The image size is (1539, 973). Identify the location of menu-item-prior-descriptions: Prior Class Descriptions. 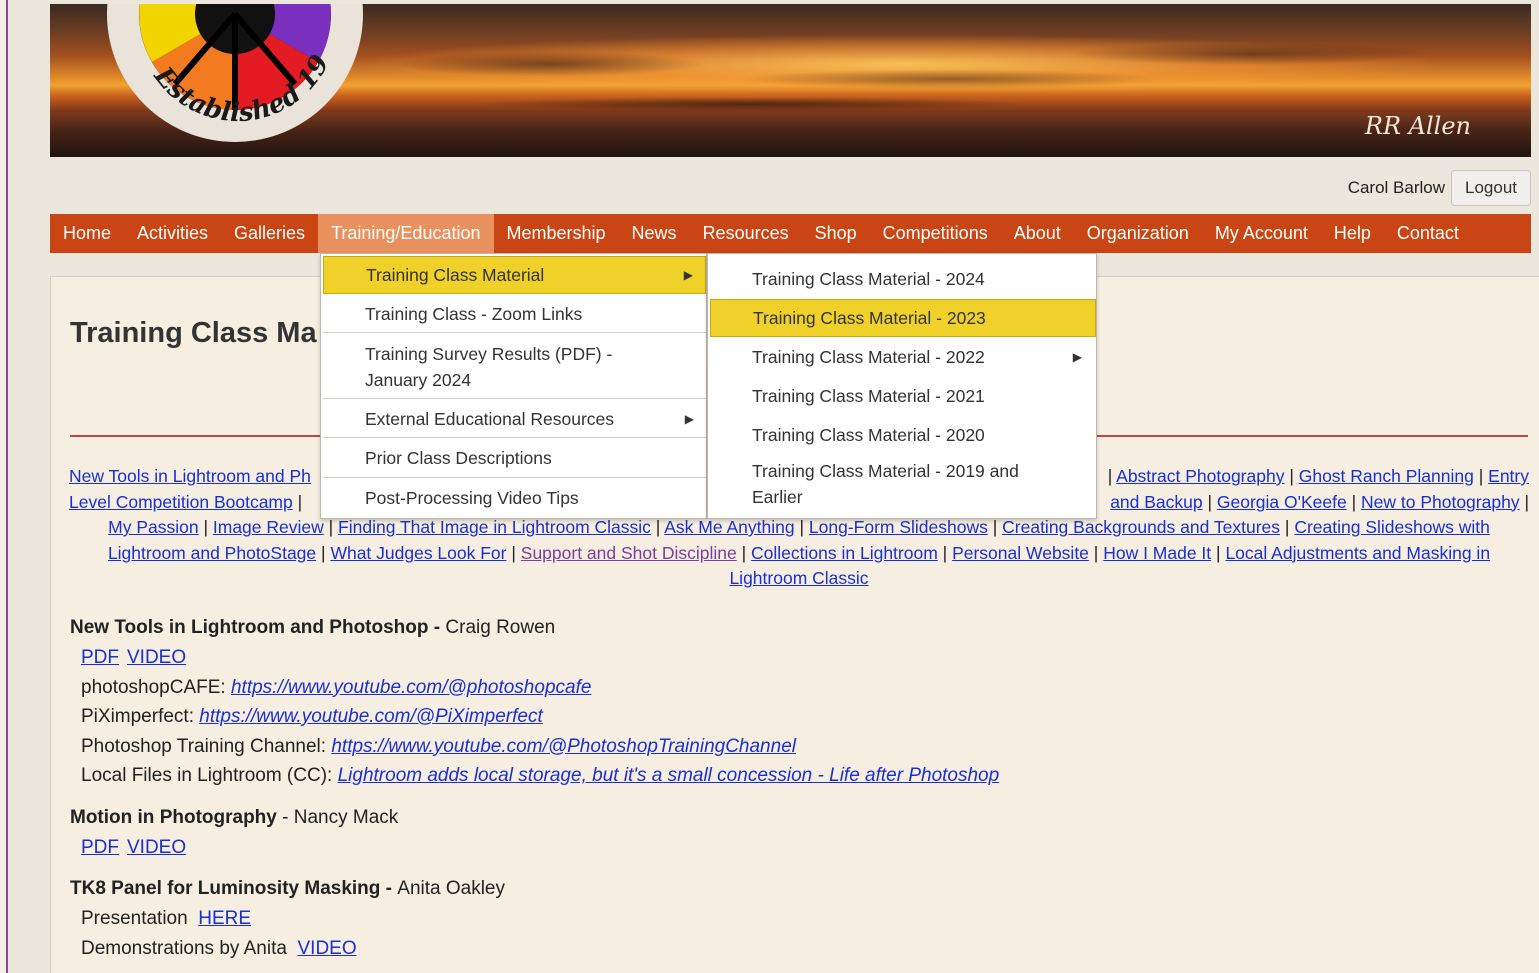
(514, 458).